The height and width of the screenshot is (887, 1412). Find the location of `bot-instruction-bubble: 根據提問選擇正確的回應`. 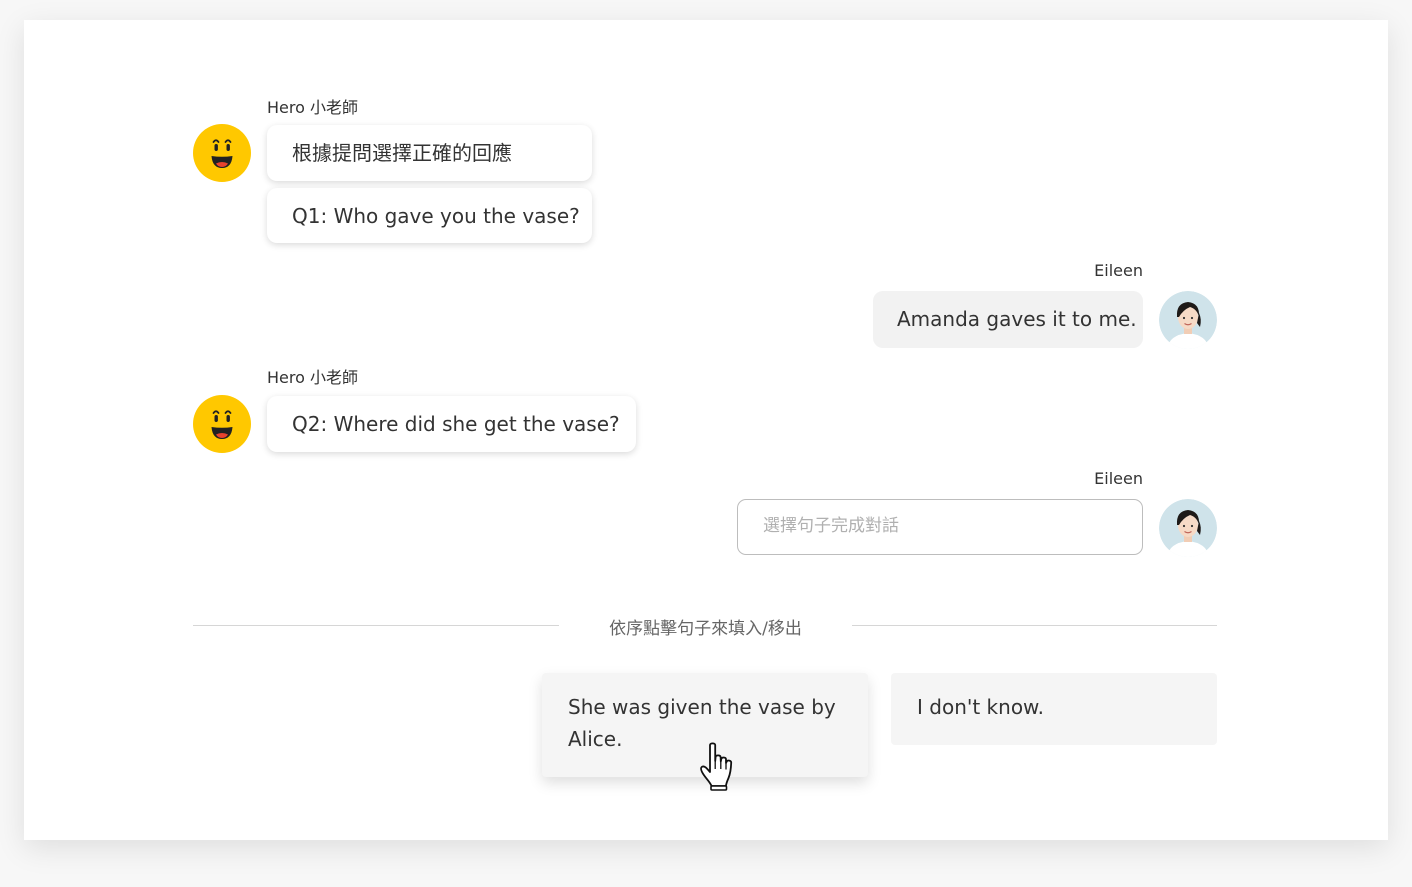

bot-instruction-bubble: 根據提問選擇正確的回應 is located at coordinates (429, 153).